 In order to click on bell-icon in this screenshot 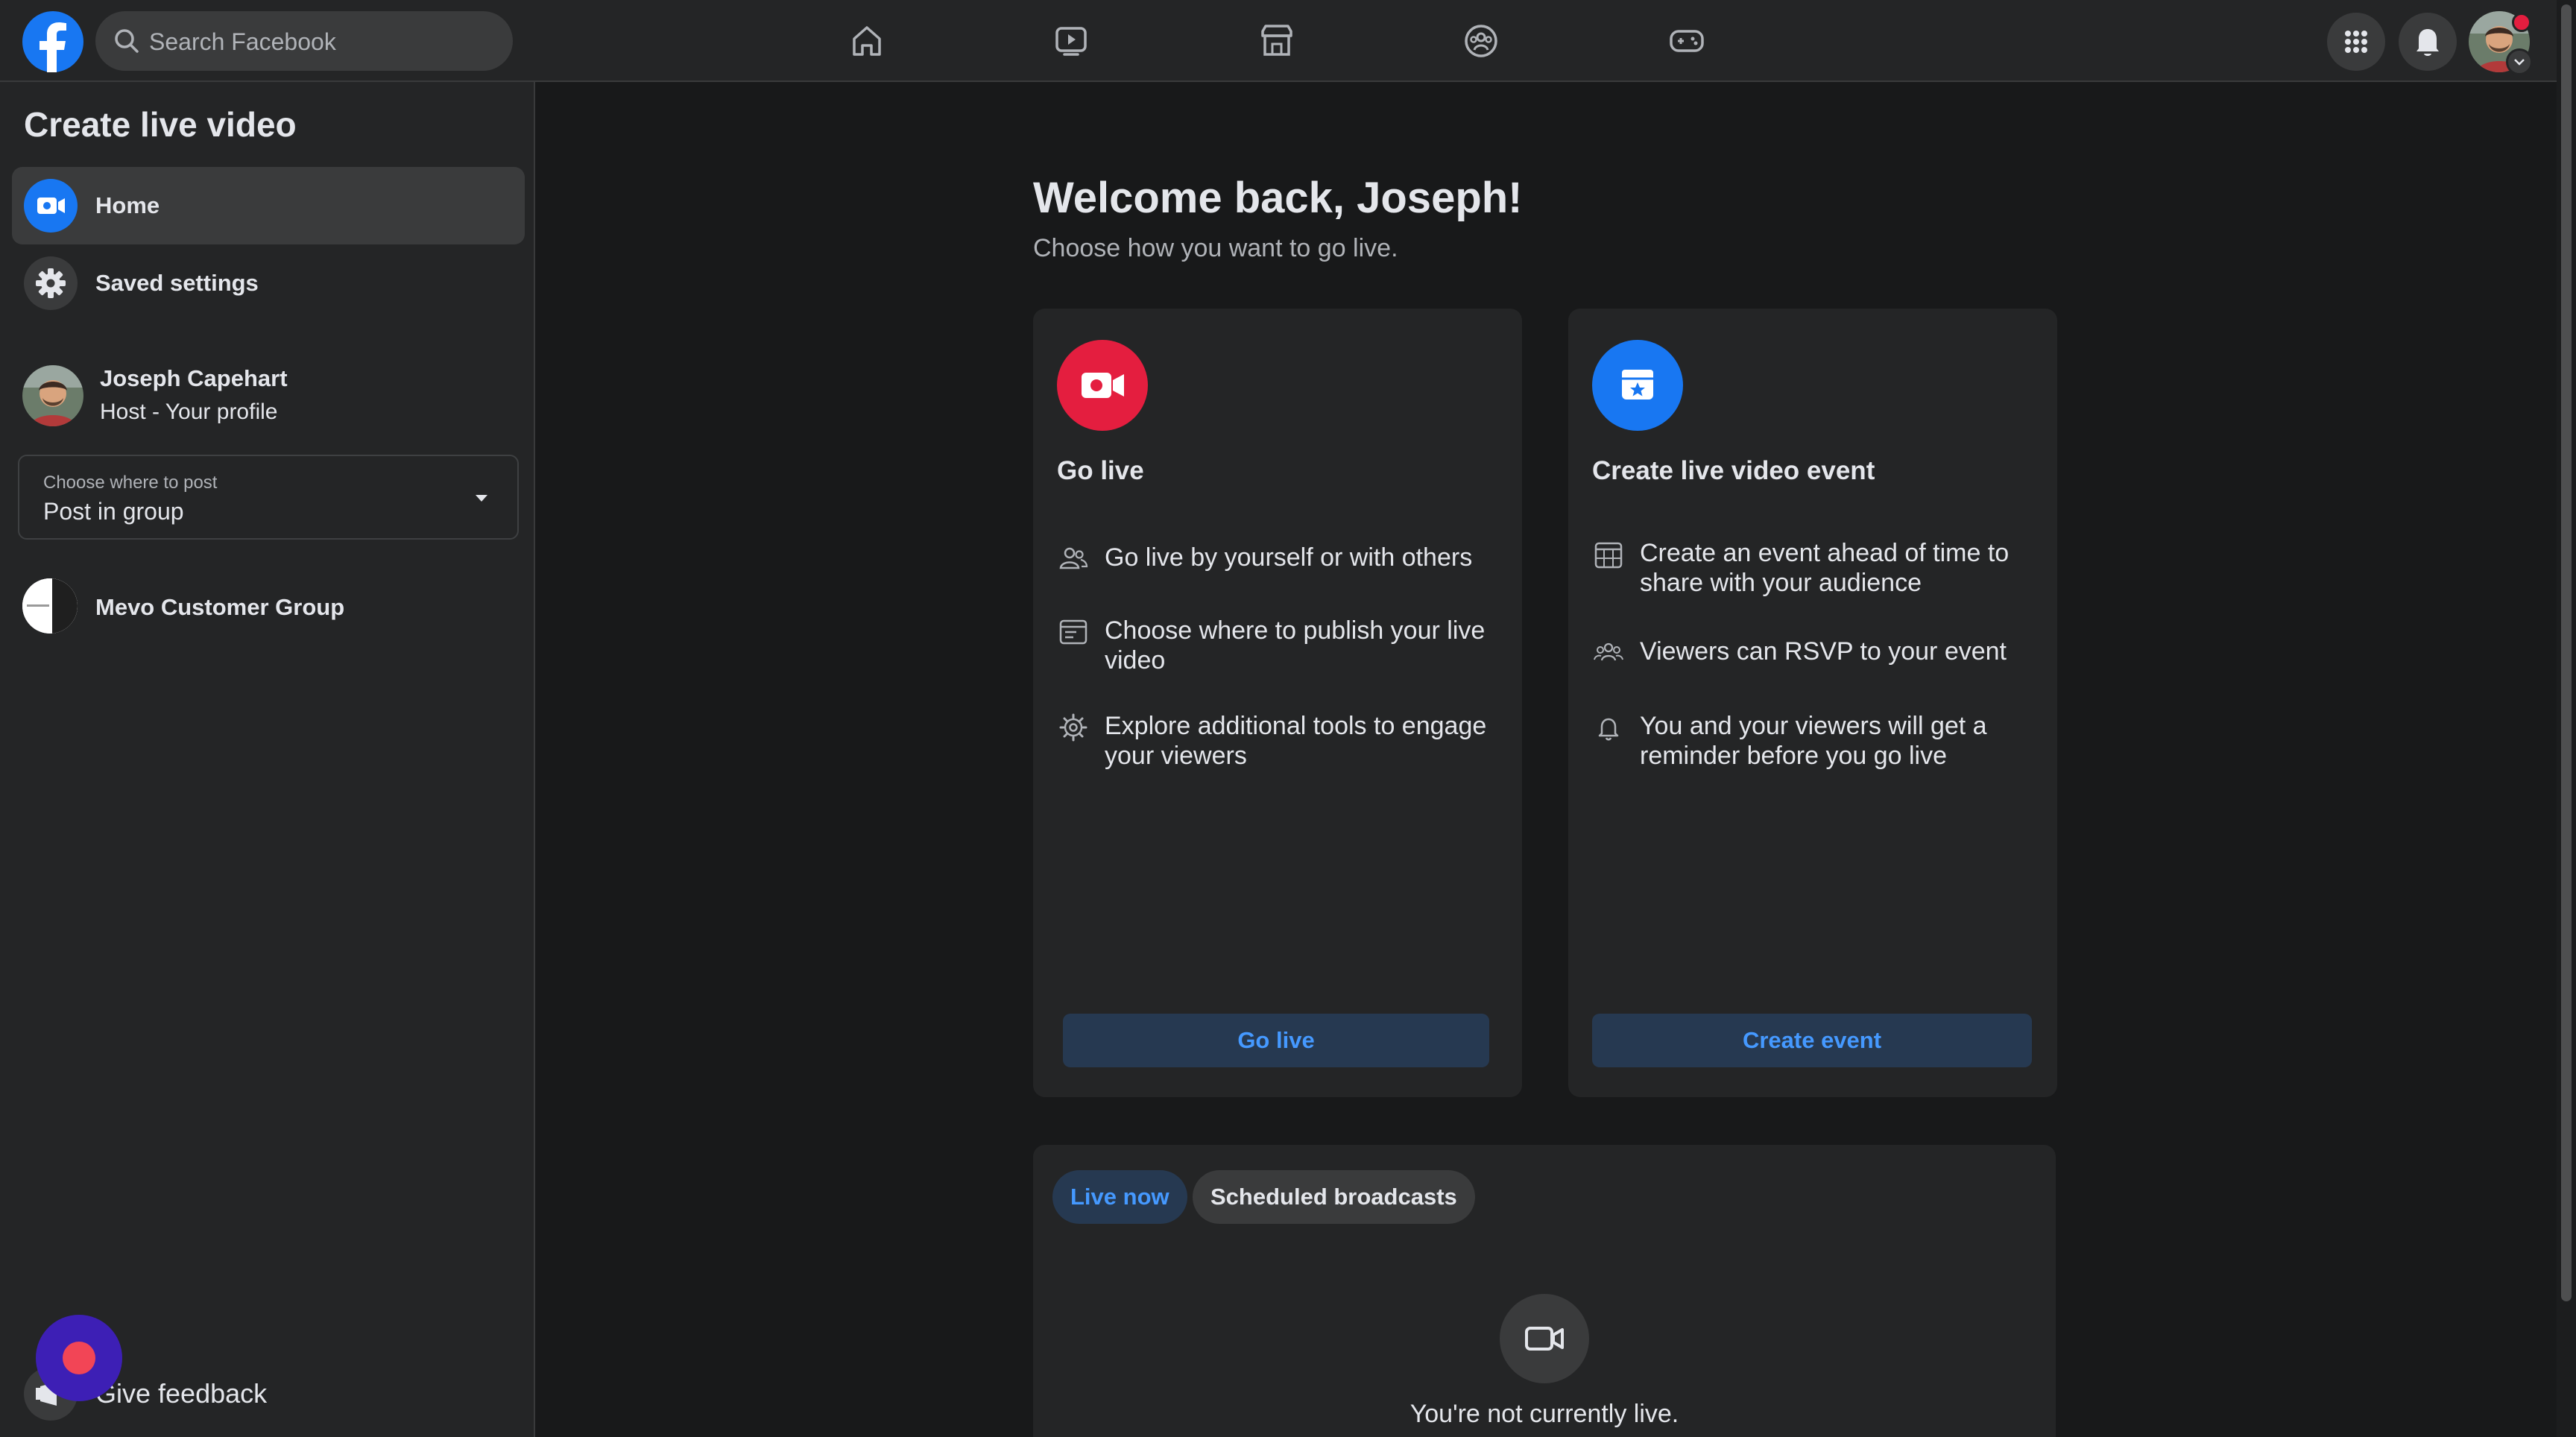, I will do `click(1608, 727)`.